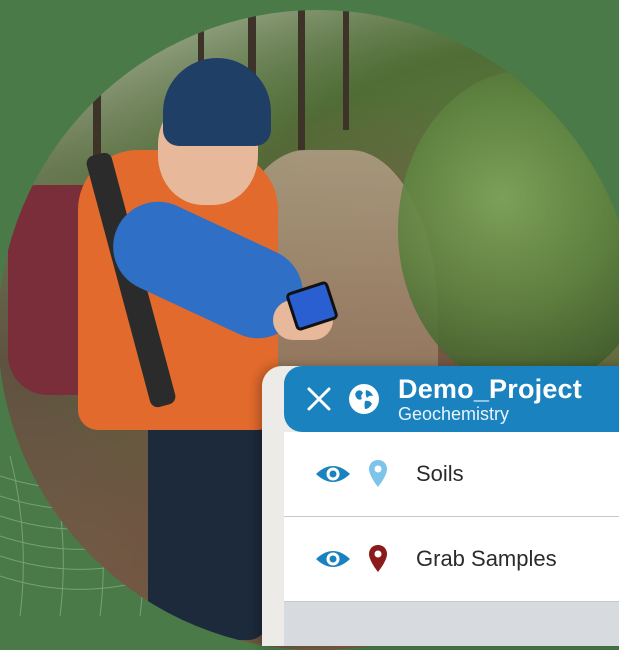 The image size is (619, 650). What do you see at coordinates (490, 389) in the screenshot?
I see `project-name: Demo_Project` at bounding box center [490, 389].